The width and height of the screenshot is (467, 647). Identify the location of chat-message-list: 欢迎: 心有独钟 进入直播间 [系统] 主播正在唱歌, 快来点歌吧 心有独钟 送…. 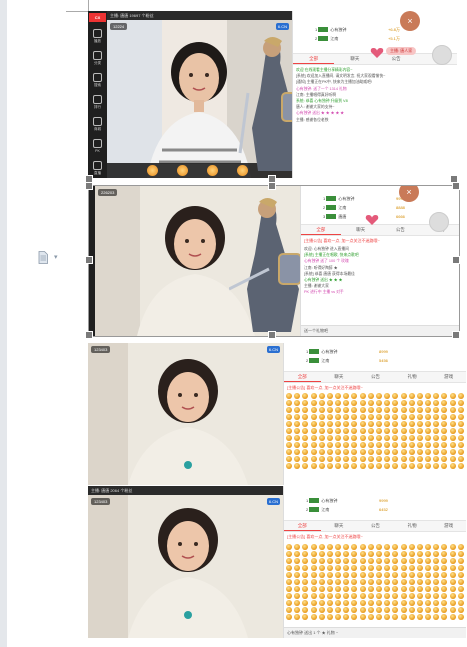
(380, 271).